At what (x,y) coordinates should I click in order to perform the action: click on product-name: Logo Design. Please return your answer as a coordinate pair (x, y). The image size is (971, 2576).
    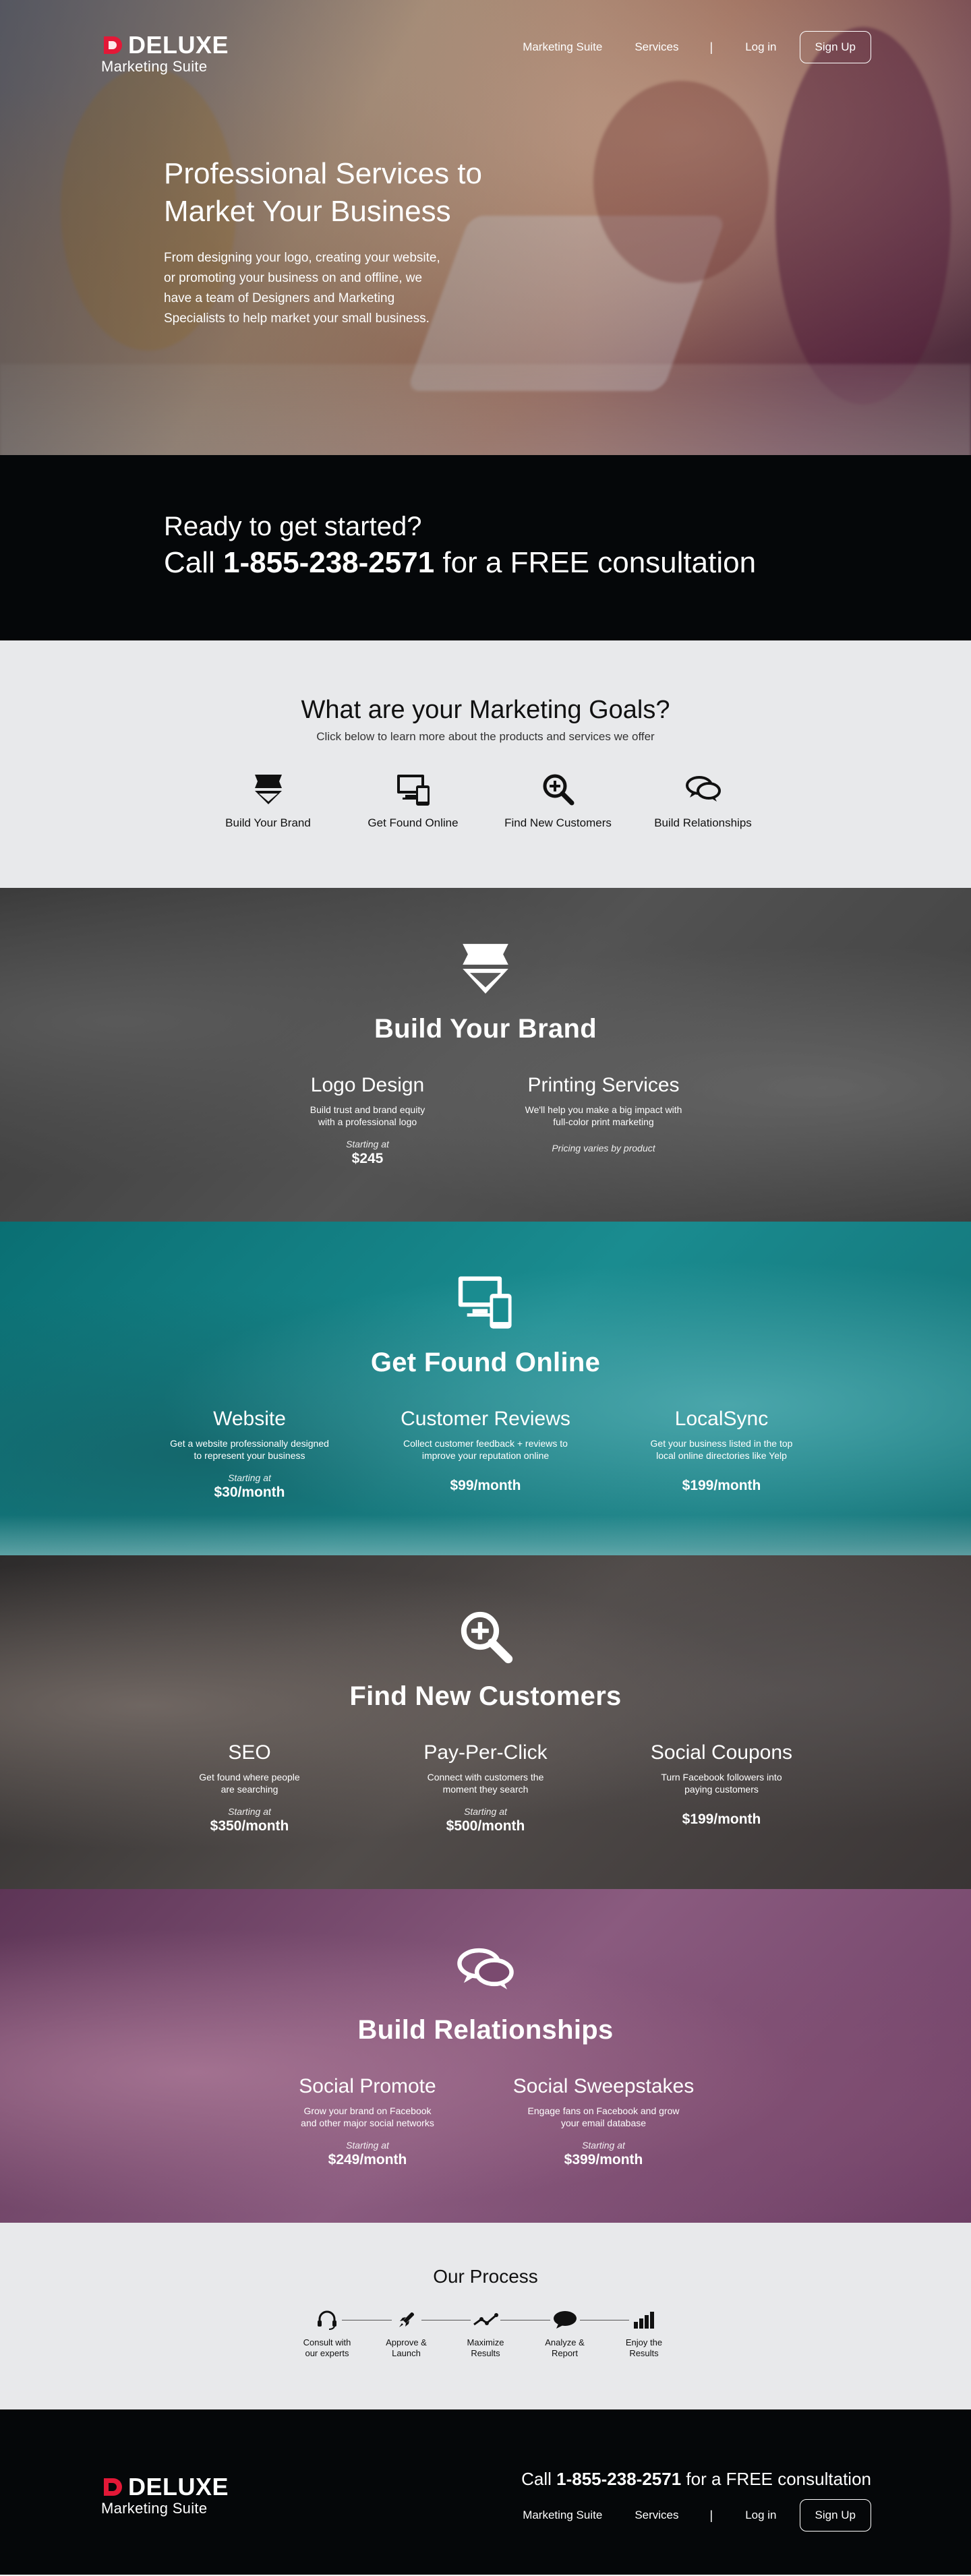
    Looking at the image, I should click on (368, 1085).